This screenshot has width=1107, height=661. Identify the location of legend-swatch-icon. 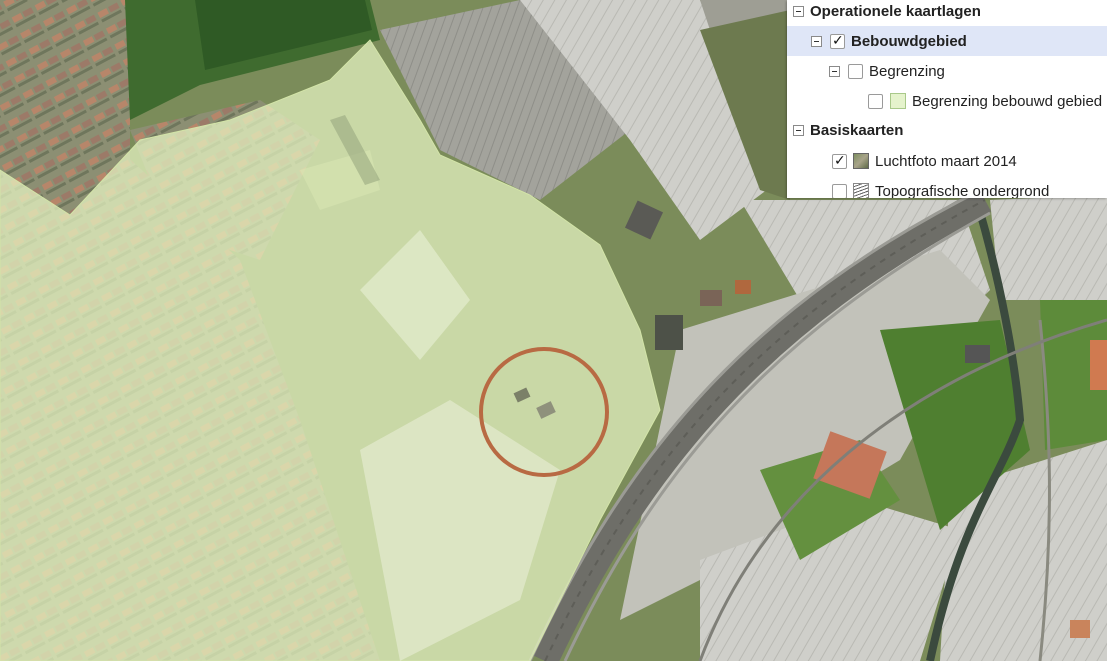
(898, 101).